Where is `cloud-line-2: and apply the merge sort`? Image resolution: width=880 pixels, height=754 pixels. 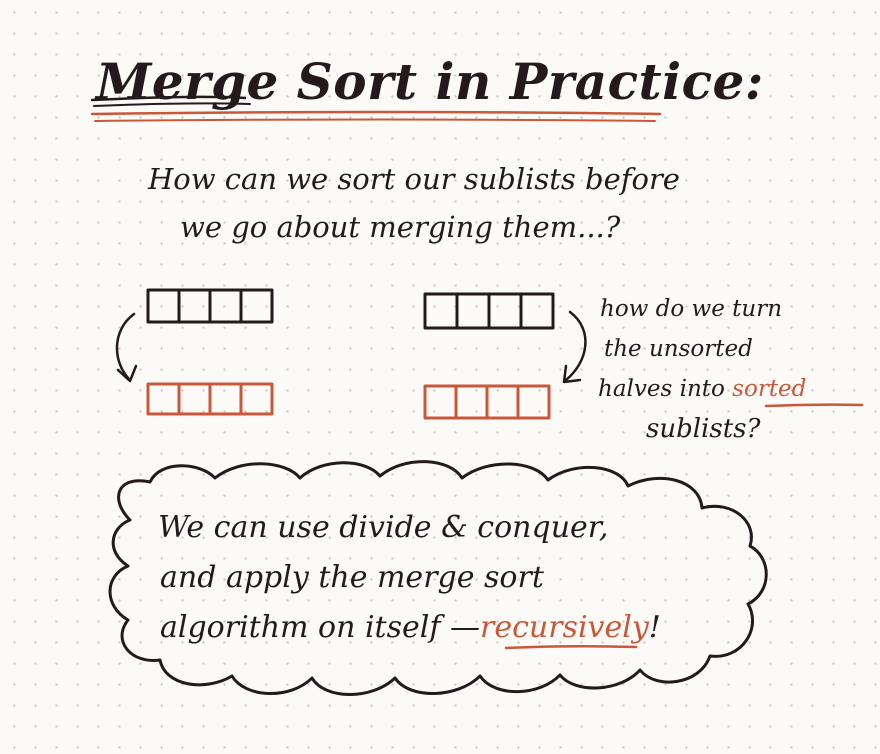
cloud-line-2: and apply the merge sort is located at coordinates (352, 577).